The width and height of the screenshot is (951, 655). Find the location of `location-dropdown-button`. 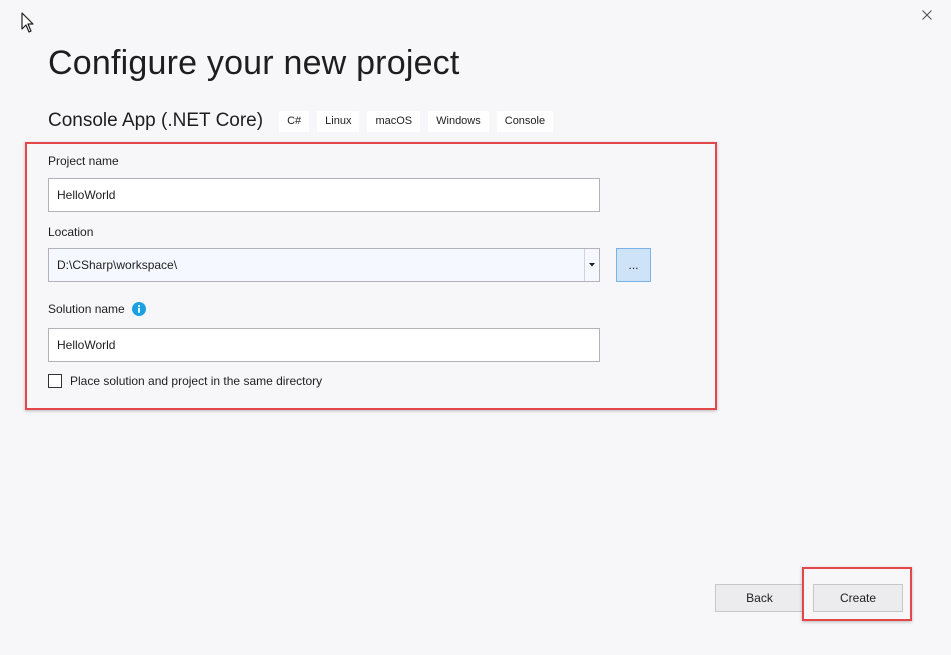

location-dropdown-button is located at coordinates (591, 265).